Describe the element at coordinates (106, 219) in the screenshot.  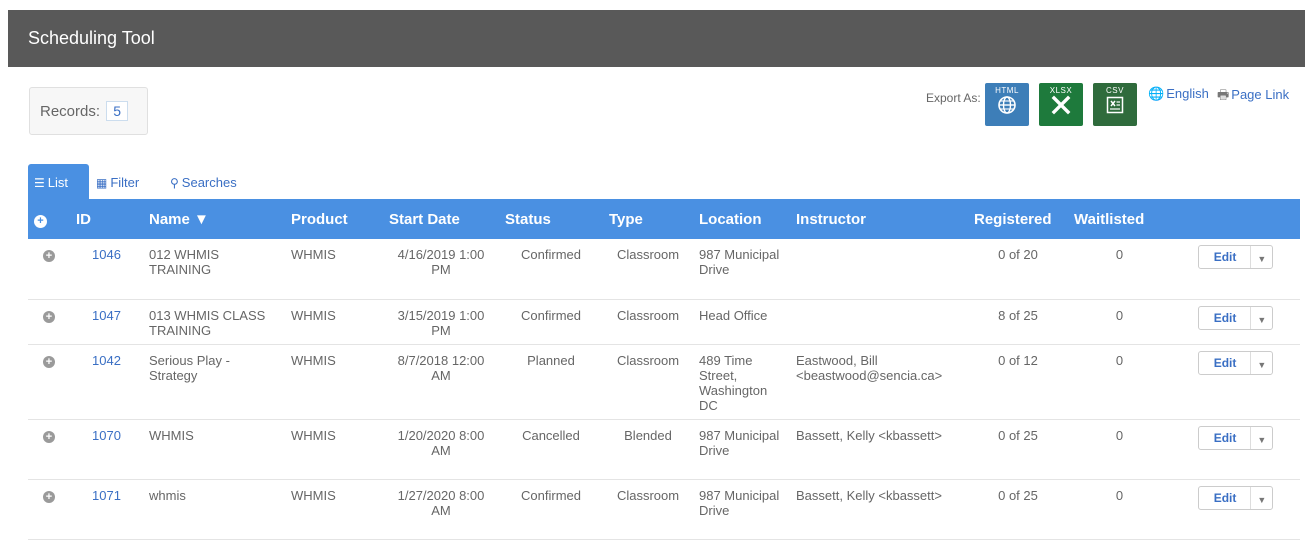
I see `col-id: ID` at that location.